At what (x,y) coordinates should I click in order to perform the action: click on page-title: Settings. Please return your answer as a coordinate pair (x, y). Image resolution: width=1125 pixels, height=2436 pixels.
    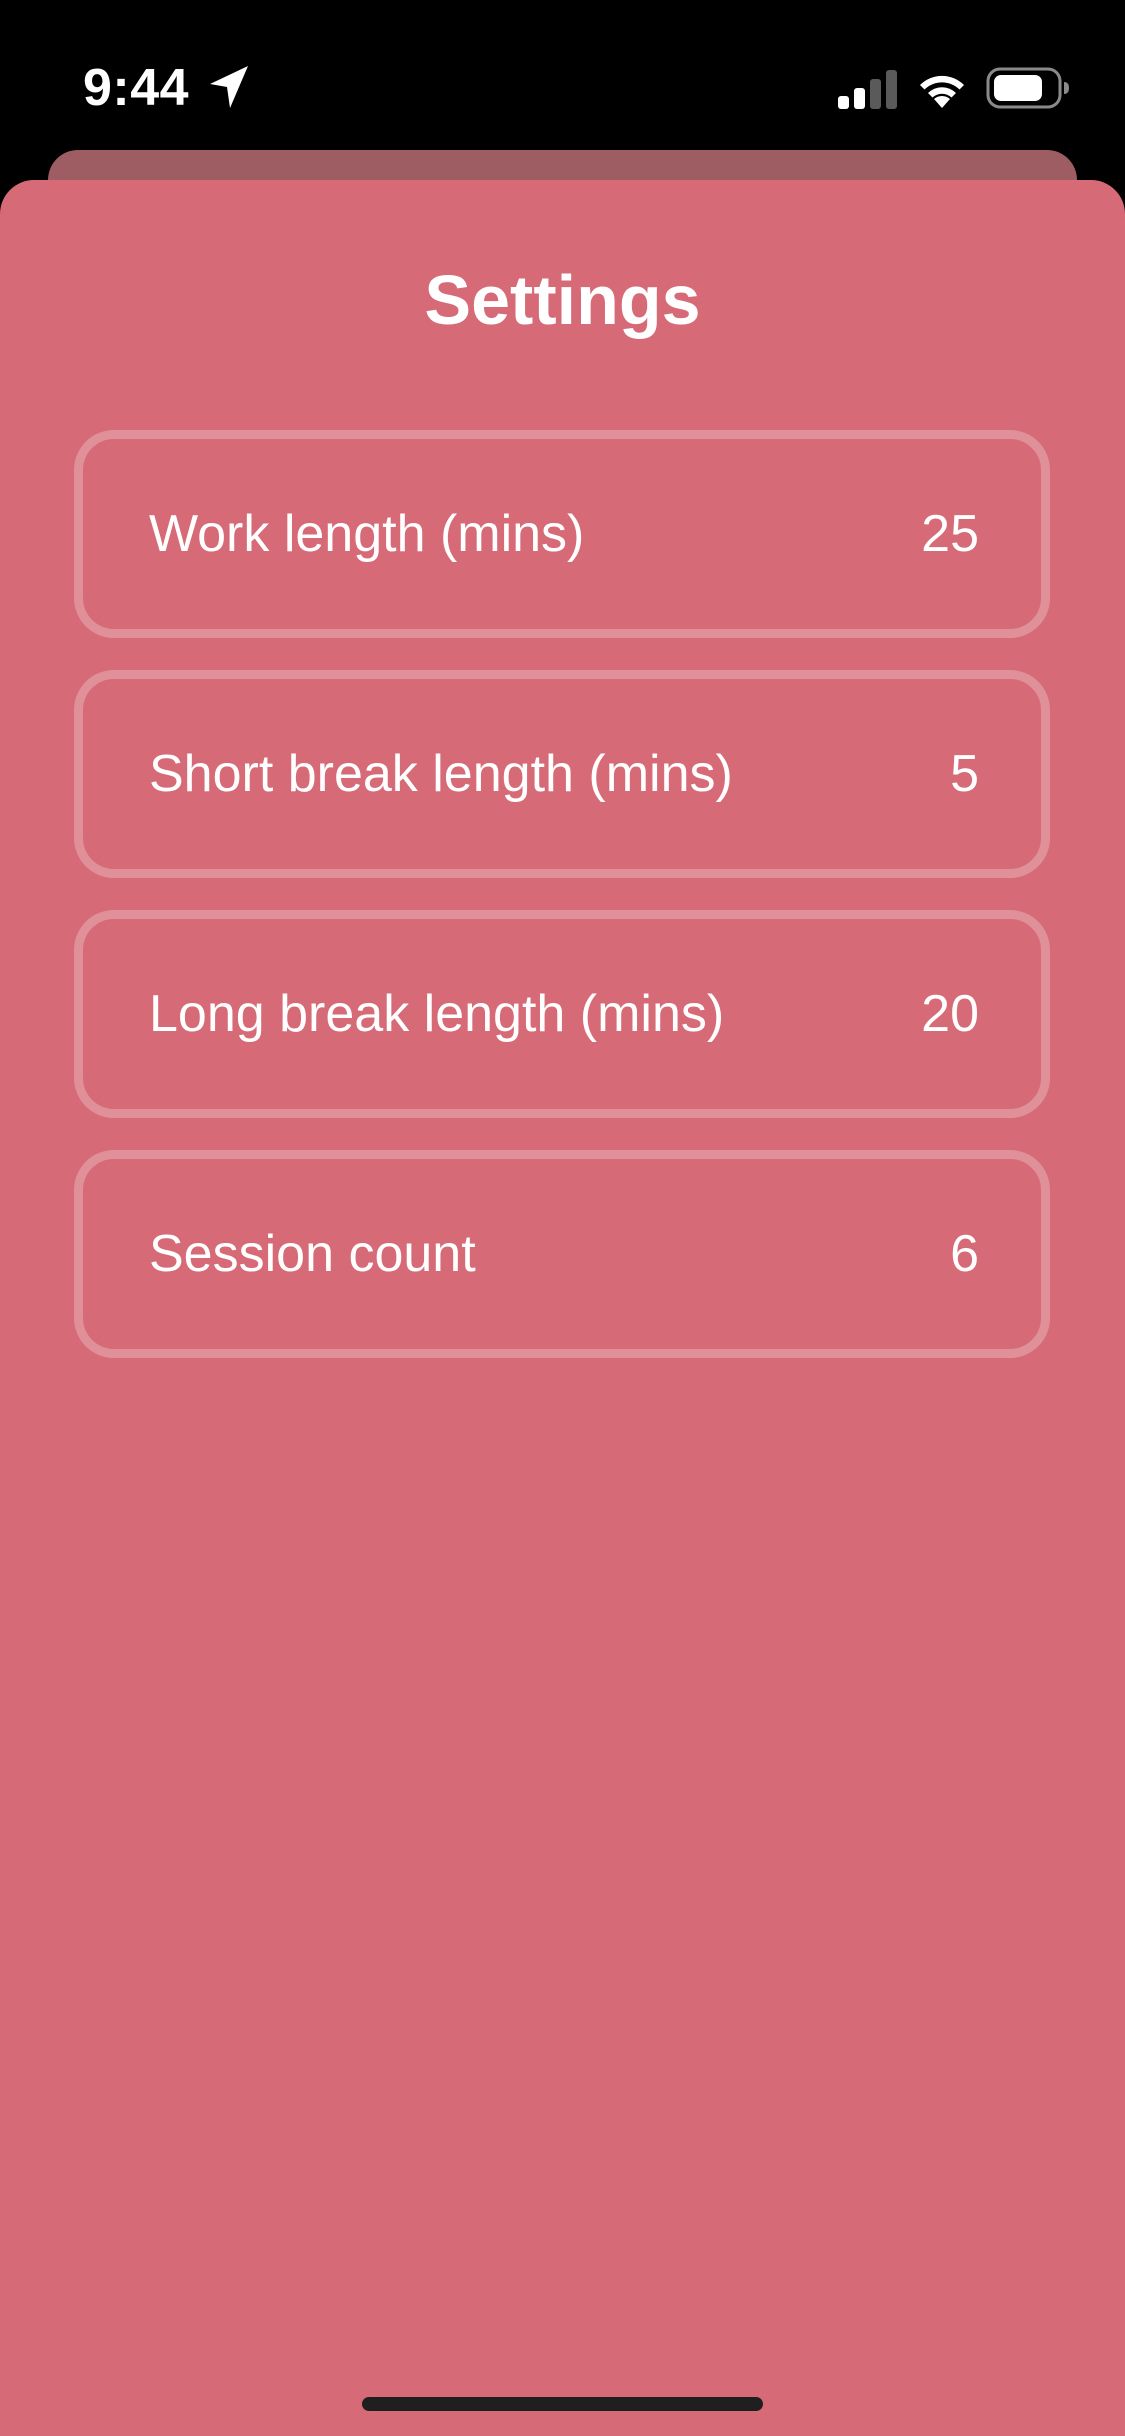
    Looking at the image, I should click on (562, 300).